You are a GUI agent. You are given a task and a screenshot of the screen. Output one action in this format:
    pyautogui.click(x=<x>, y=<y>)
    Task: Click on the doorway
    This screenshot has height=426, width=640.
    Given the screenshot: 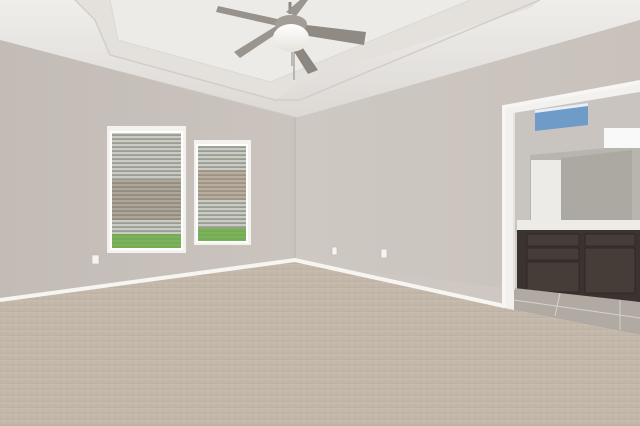 What is the action you would take?
    pyautogui.click(x=571, y=210)
    